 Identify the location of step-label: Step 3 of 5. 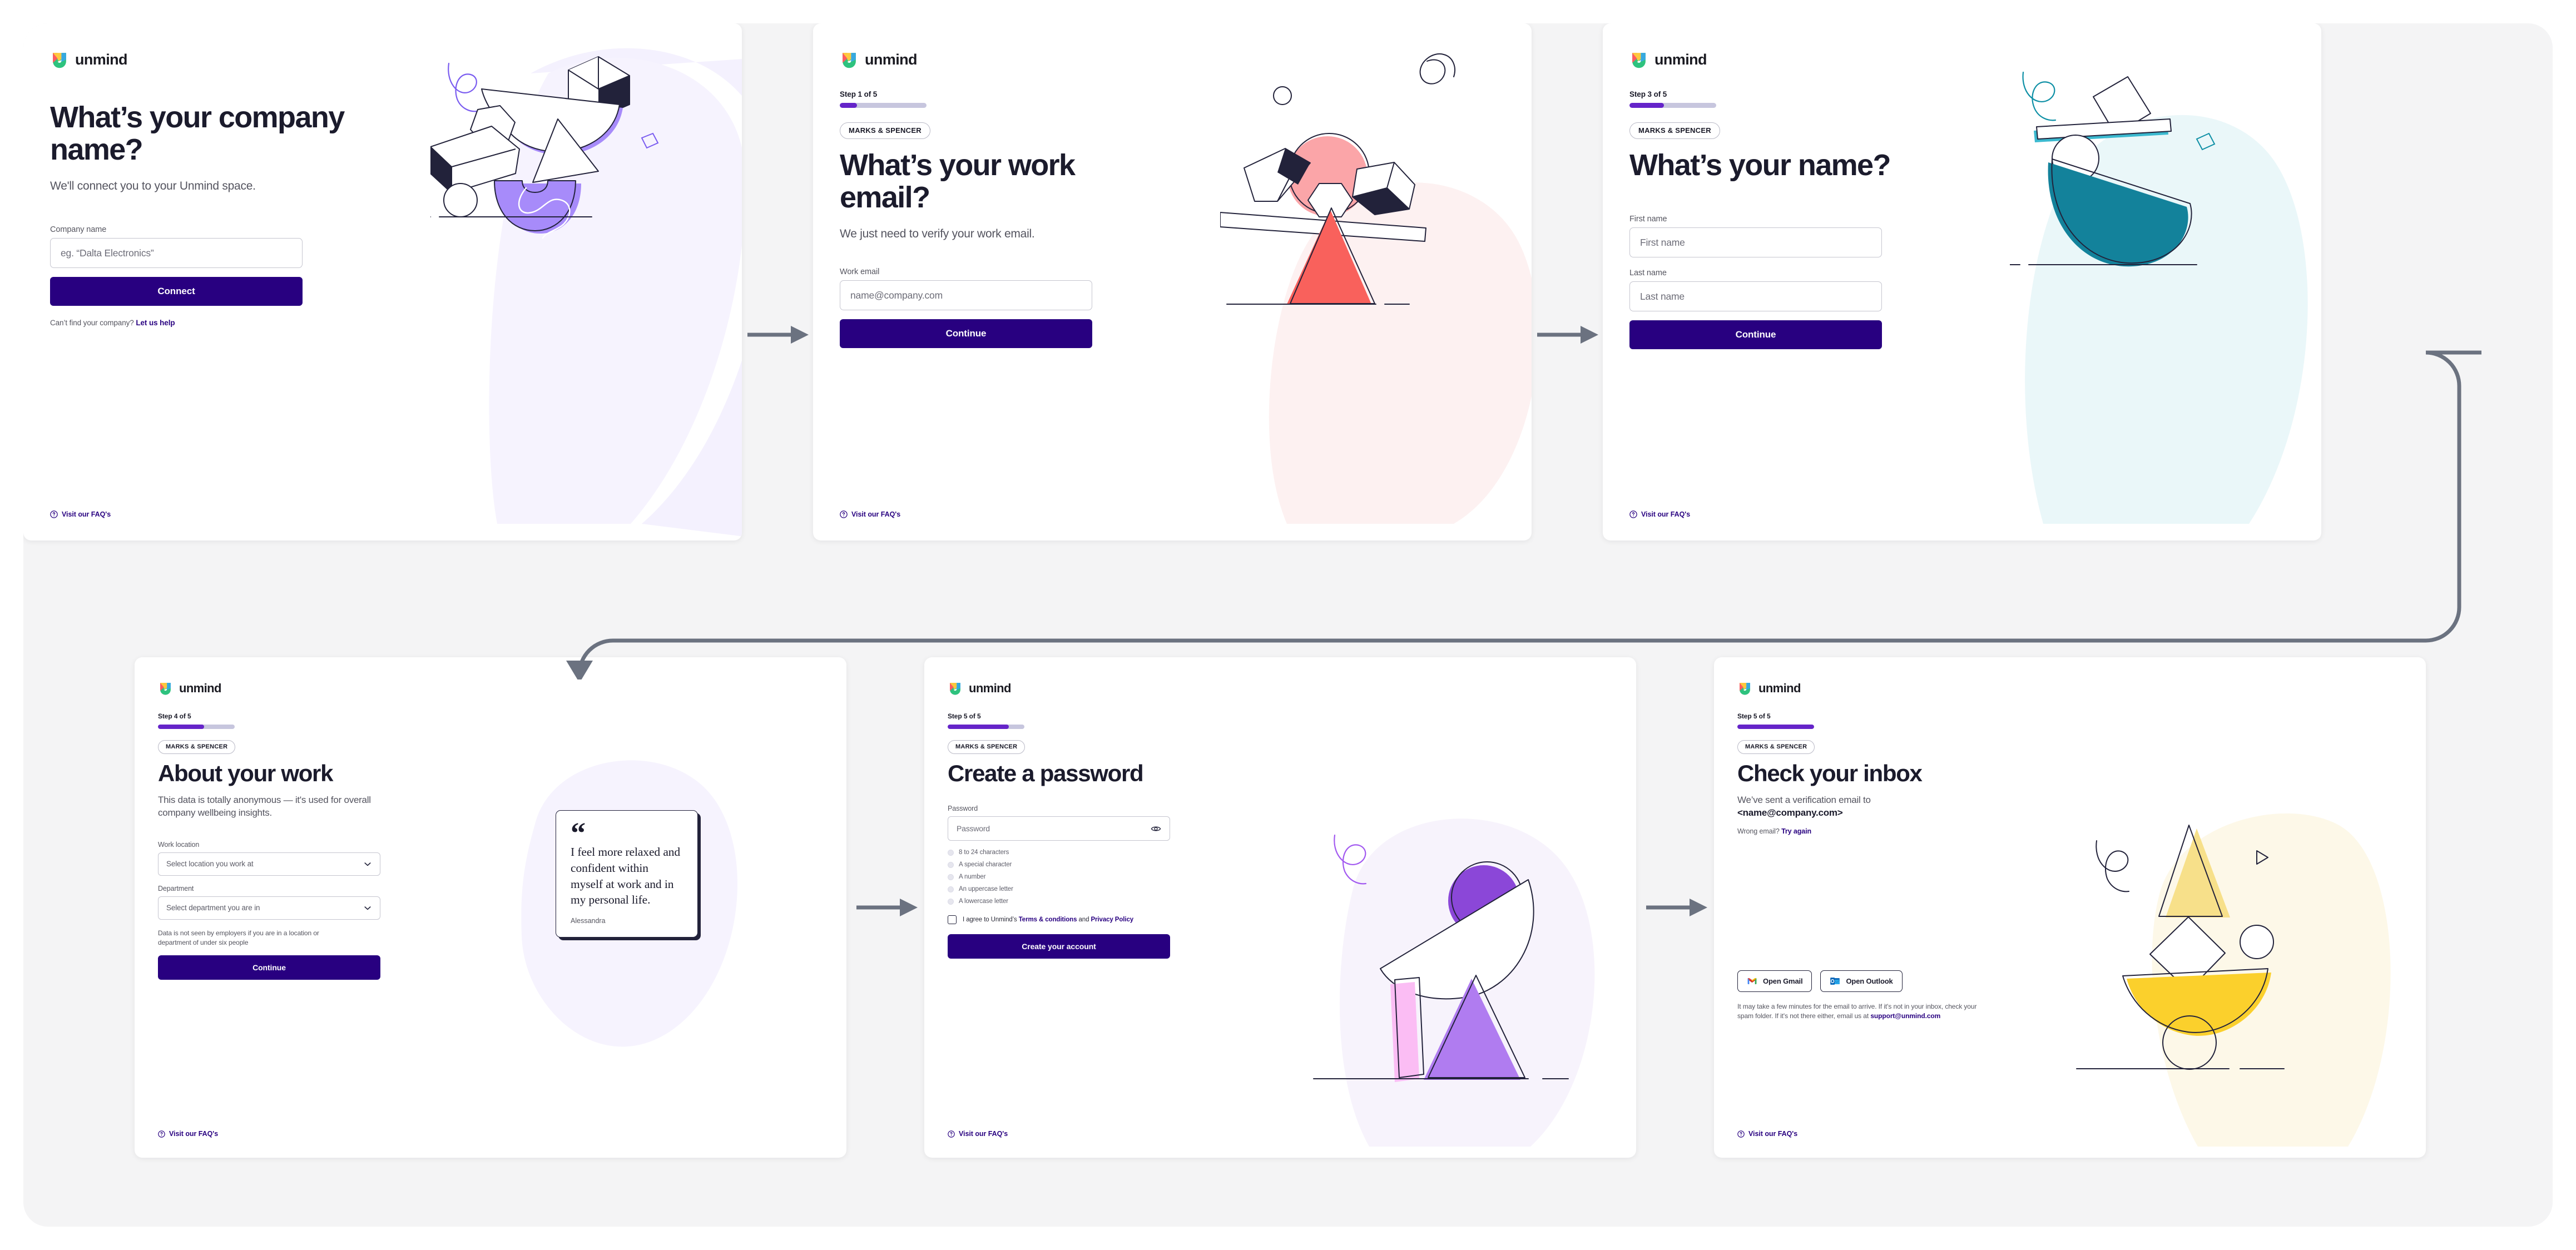
(1648, 94).